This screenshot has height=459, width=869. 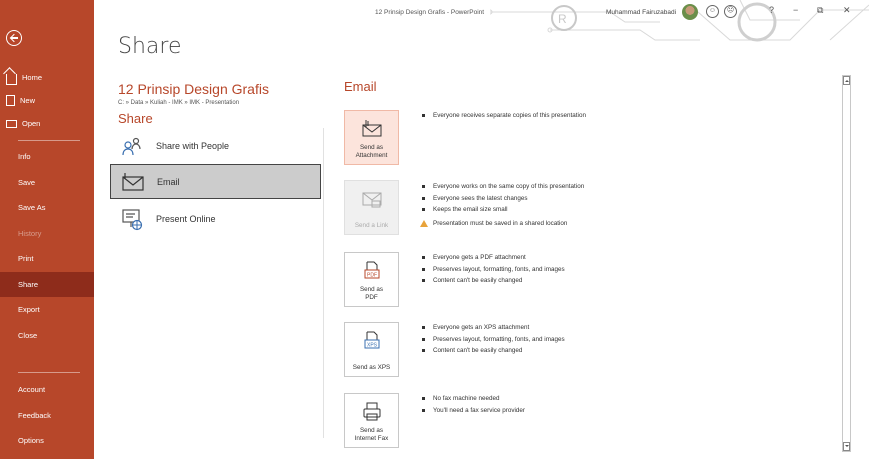 What do you see at coordinates (47, 336) in the screenshot?
I see `sidebar-item-close: Close` at bounding box center [47, 336].